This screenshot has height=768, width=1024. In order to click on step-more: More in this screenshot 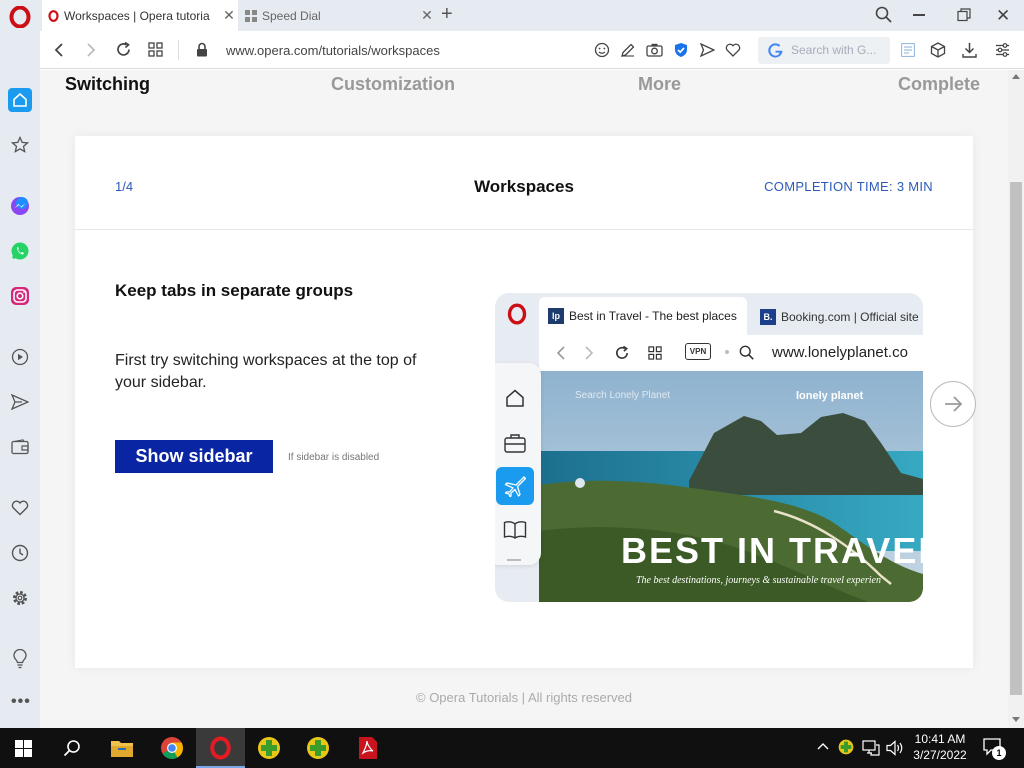, I will do `click(659, 84)`.